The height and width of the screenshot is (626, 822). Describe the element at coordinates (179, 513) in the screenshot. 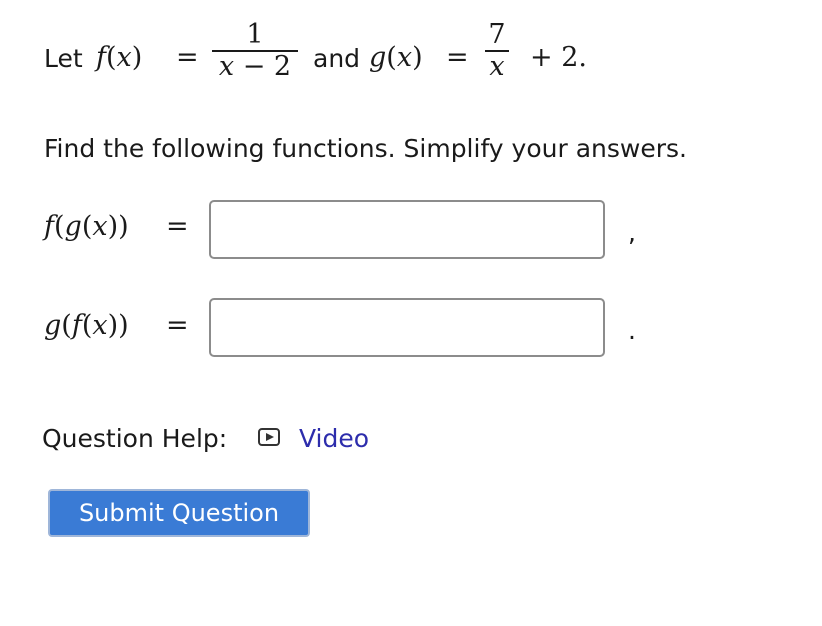

I see `submit-question-button: Submit Question` at that location.